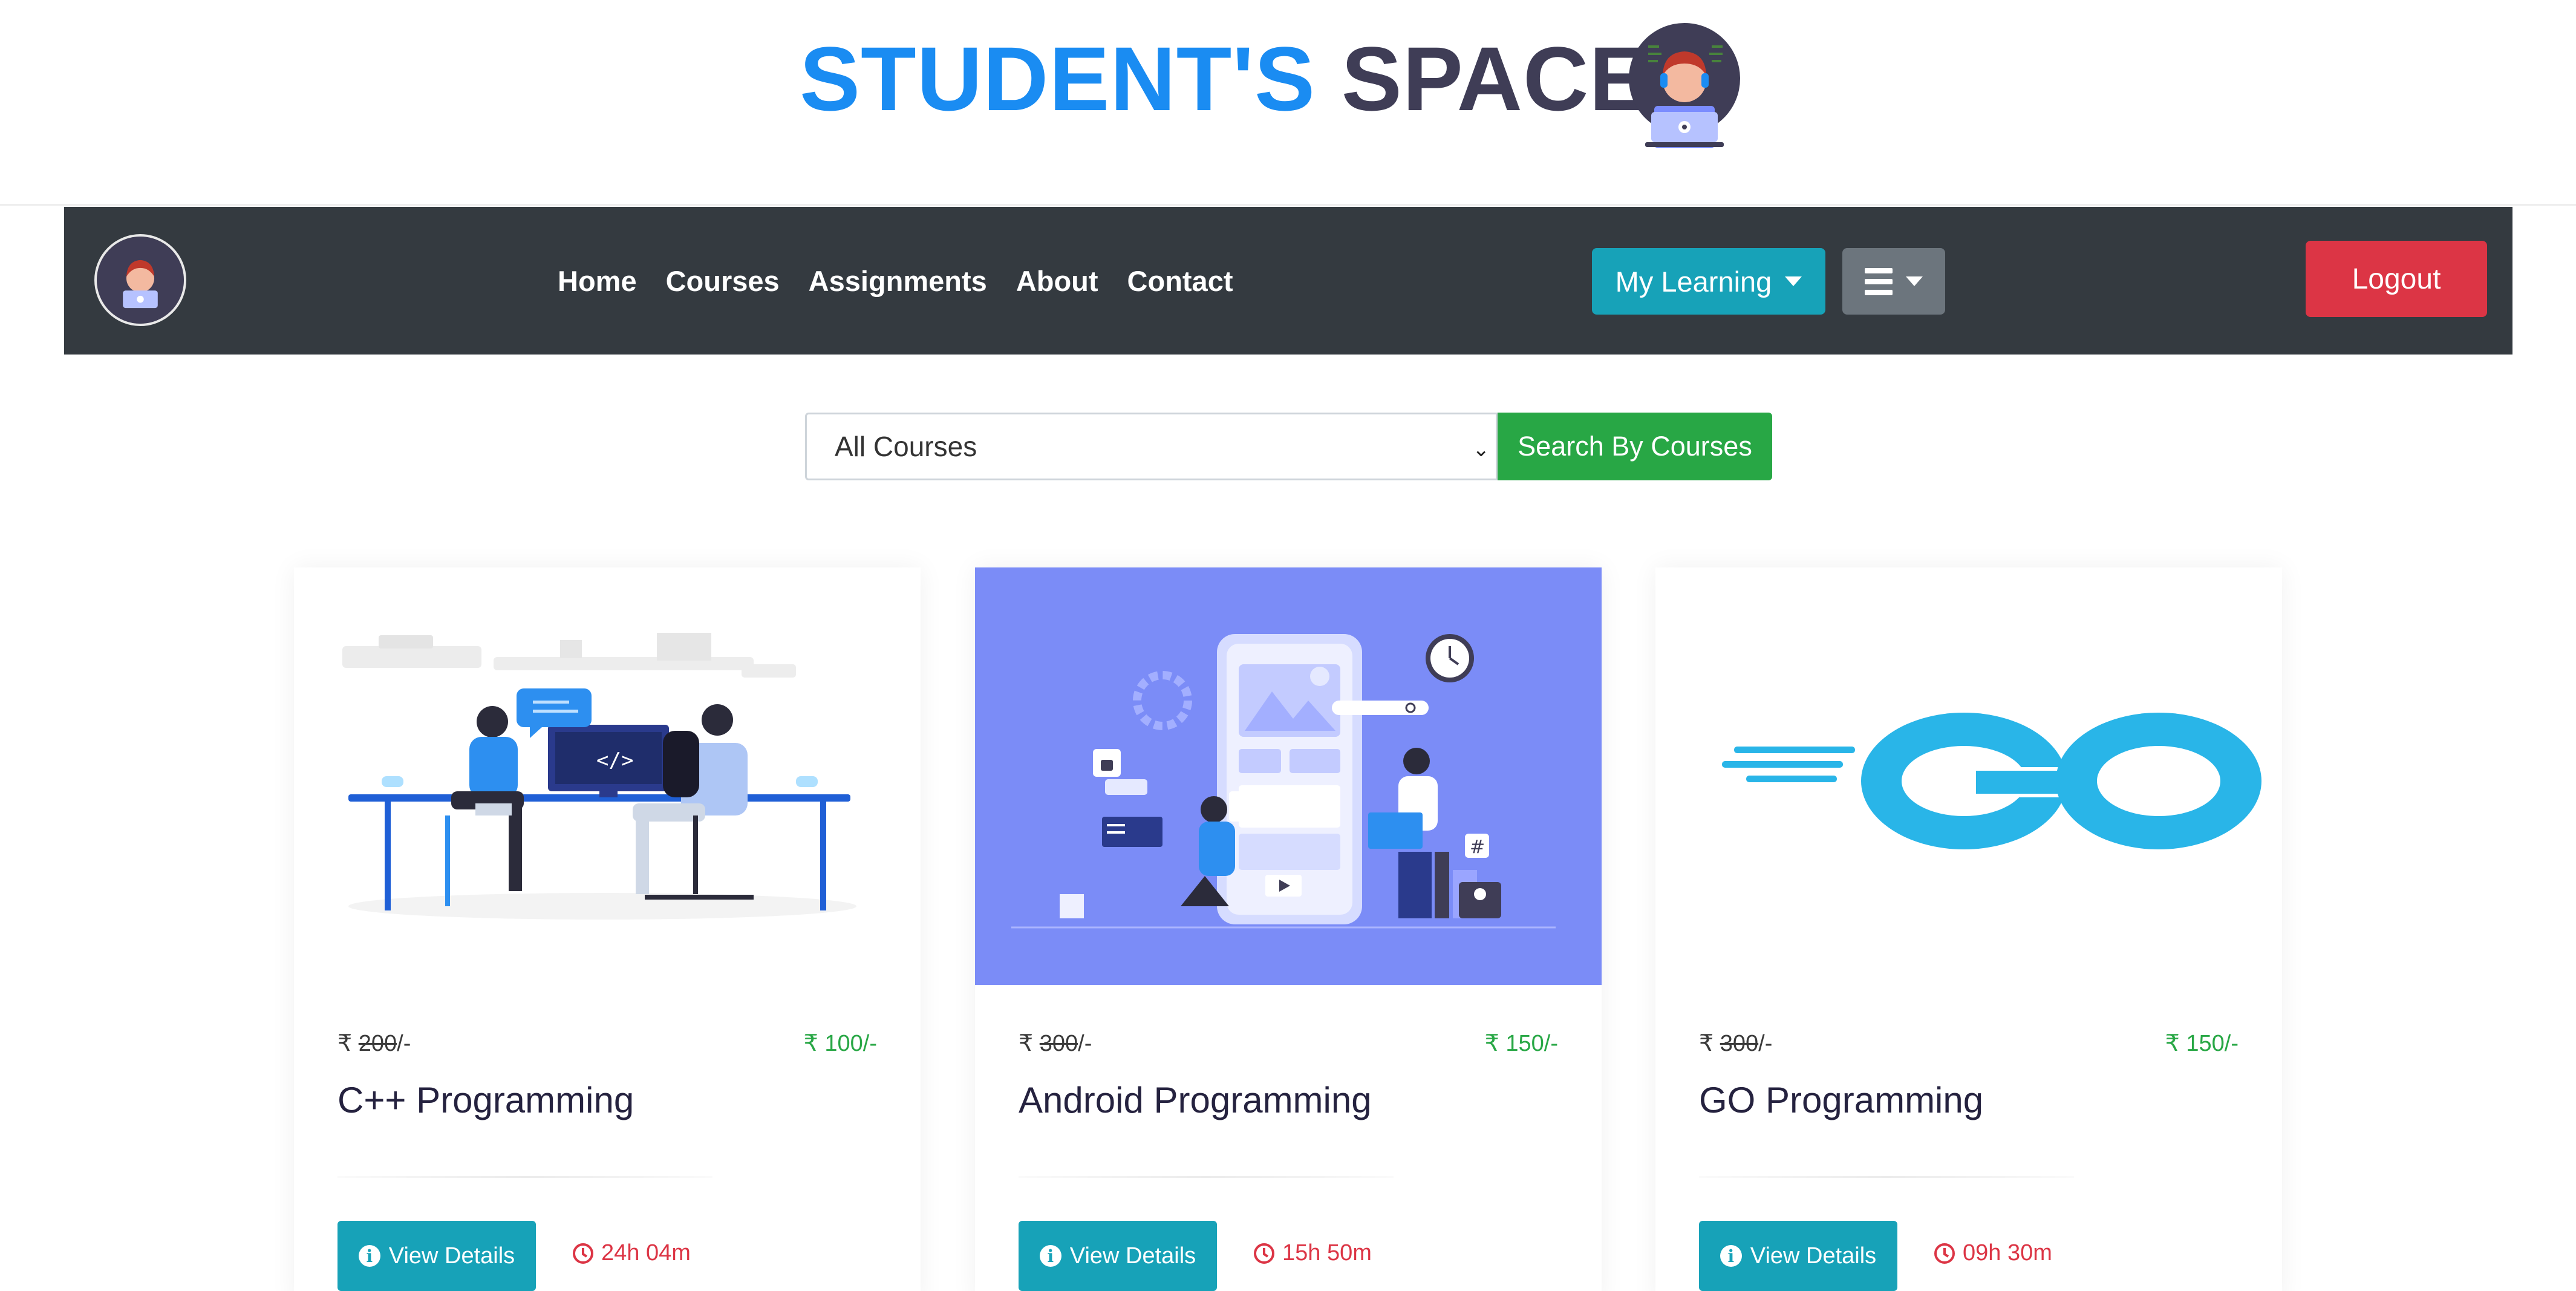  Describe the element at coordinates (843, 1044) in the screenshot. I see `discount-price-value: 100` at that location.